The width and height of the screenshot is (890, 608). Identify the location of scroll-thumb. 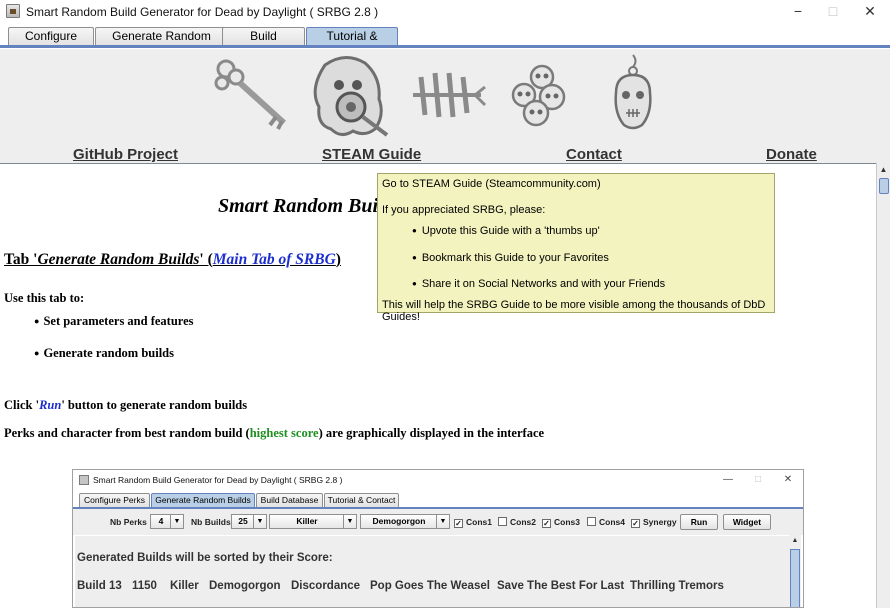
(884, 186).